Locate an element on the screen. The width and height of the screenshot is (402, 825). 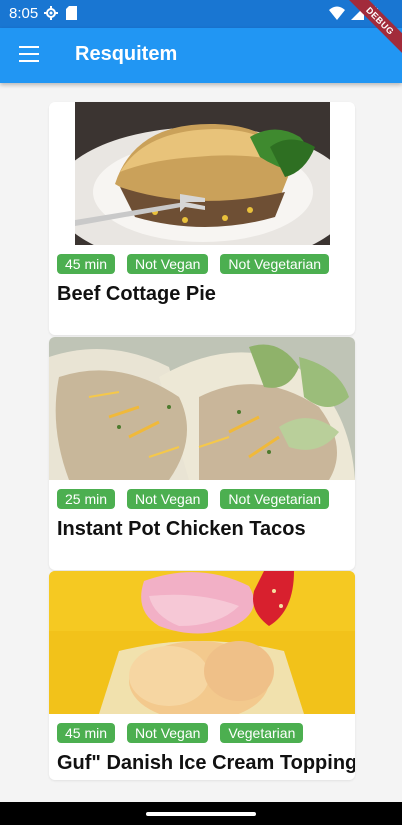
recipe-title: Instant Pot Chicken Tacos is located at coordinates (181, 529).